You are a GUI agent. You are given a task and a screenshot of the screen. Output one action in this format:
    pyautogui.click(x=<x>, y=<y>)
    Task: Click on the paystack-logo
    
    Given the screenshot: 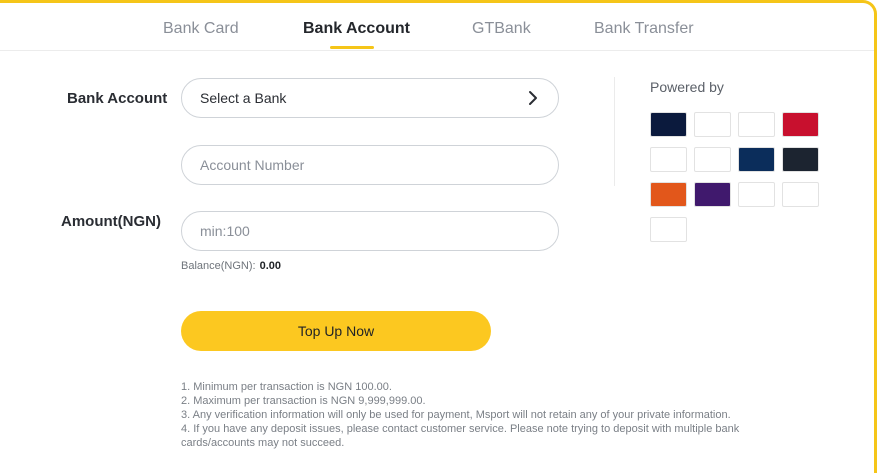 What is the action you would take?
    pyautogui.click(x=668, y=124)
    